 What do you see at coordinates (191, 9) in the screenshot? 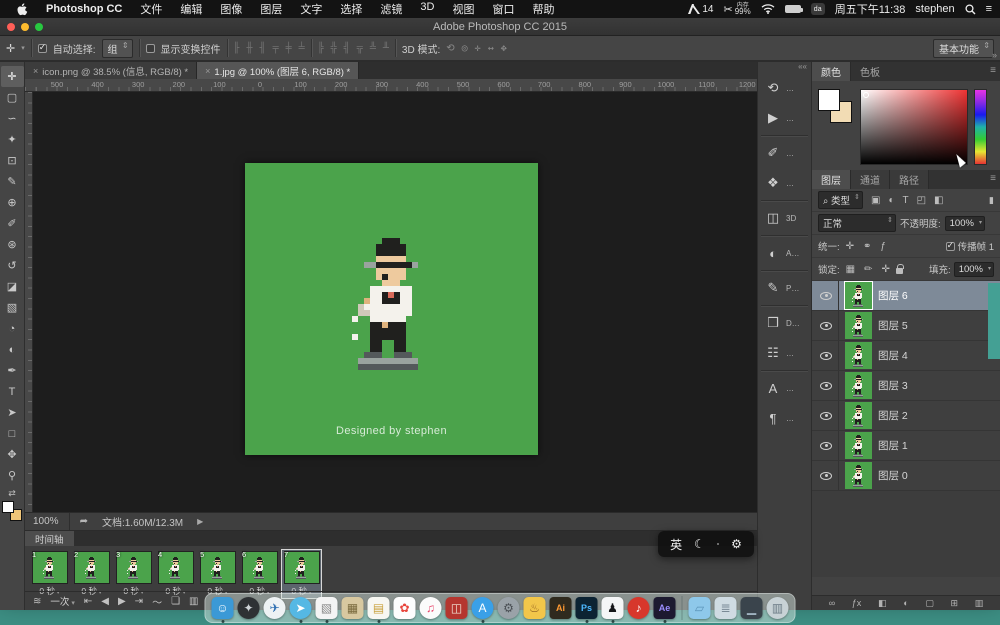
I see `menu-item-1: 编辑` at bounding box center [191, 9].